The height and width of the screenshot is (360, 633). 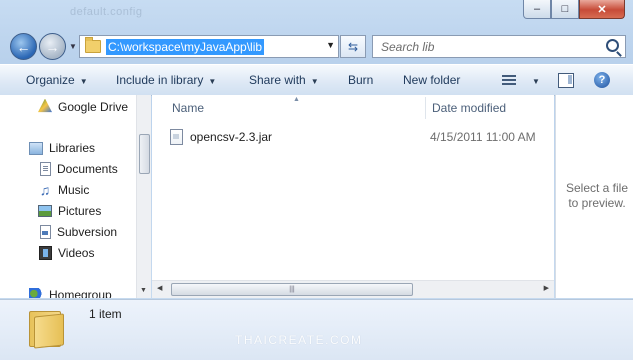 What do you see at coordinates (185, 46) in the screenshot?
I see `address-path: C:\workspace\myJavaApp\lib` at bounding box center [185, 46].